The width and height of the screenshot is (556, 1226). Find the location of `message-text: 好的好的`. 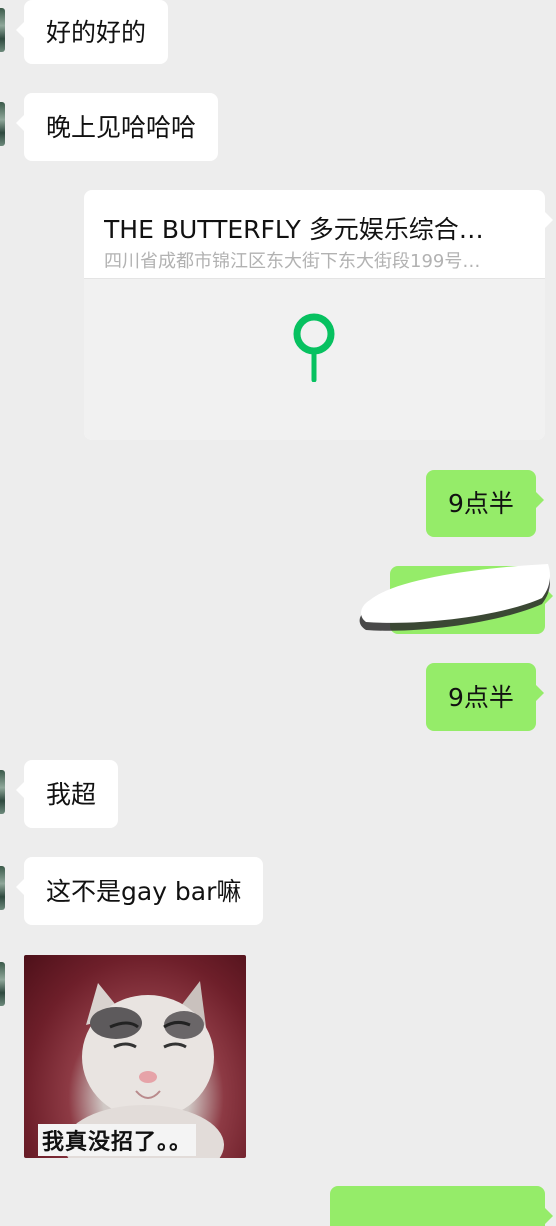

message-text: 好的好的 is located at coordinates (96, 32).